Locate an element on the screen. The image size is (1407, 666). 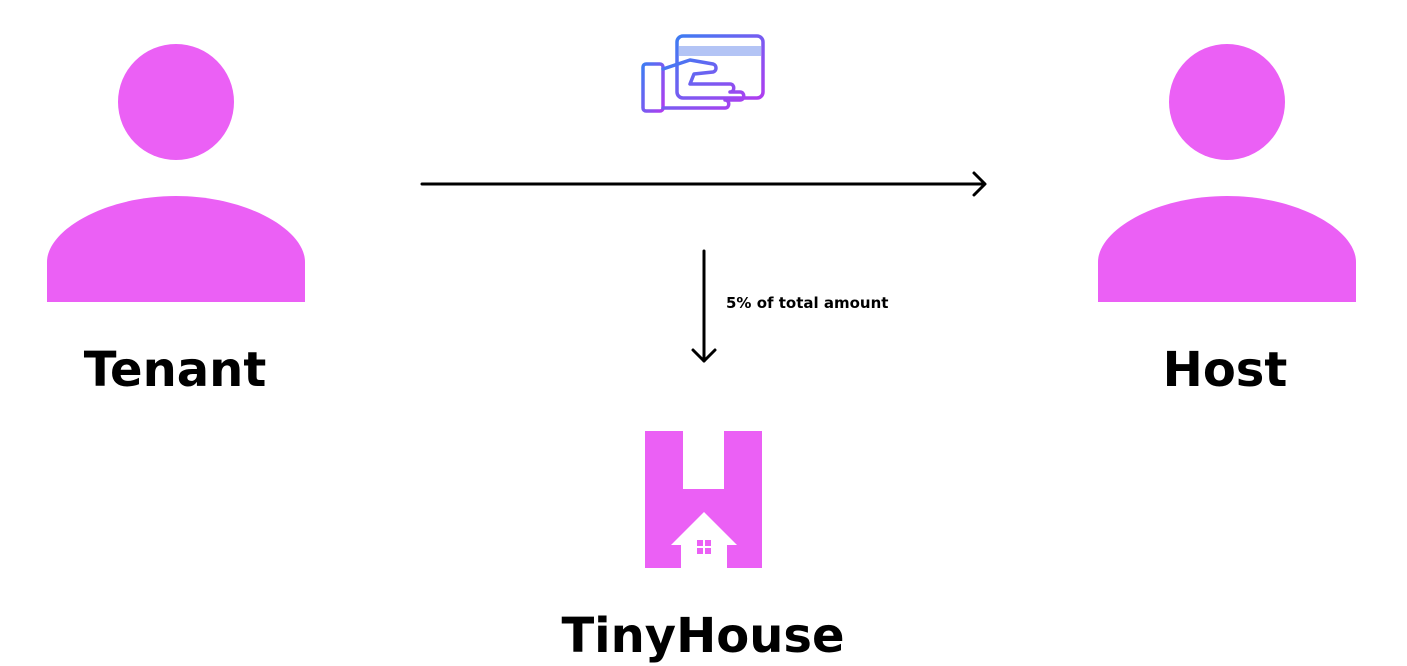
fee-label: 5% of total amount is located at coordinates (807, 303).